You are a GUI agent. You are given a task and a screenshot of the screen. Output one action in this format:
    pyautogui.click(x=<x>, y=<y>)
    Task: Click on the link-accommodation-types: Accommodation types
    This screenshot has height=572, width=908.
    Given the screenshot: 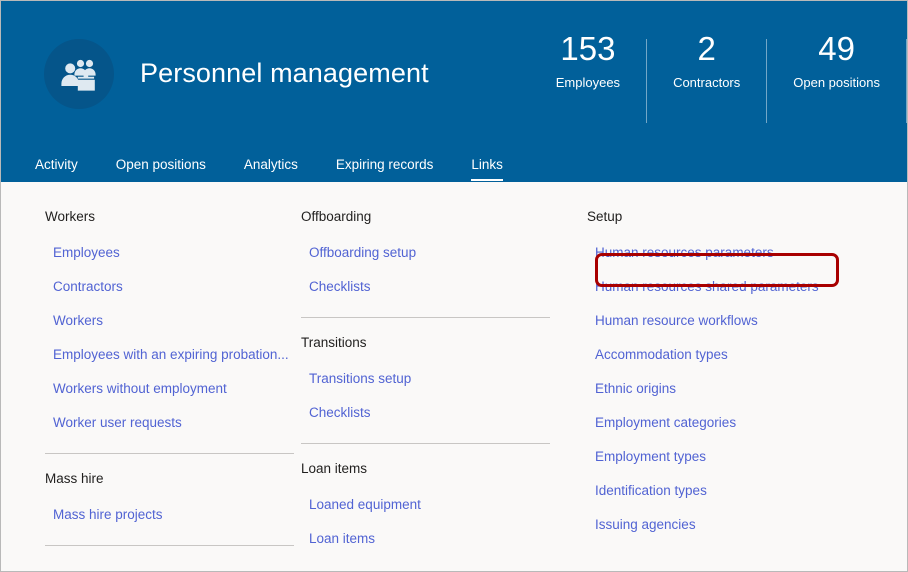 What is the action you would take?
    pyautogui.click(x=740, y=354)
    